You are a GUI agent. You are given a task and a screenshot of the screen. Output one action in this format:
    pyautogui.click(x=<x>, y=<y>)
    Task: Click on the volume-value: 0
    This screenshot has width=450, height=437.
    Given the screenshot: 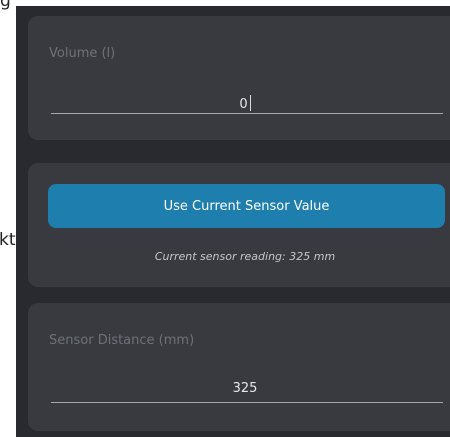 What is the action you would take?
    pyautogui.click(x=243, y=104)
    